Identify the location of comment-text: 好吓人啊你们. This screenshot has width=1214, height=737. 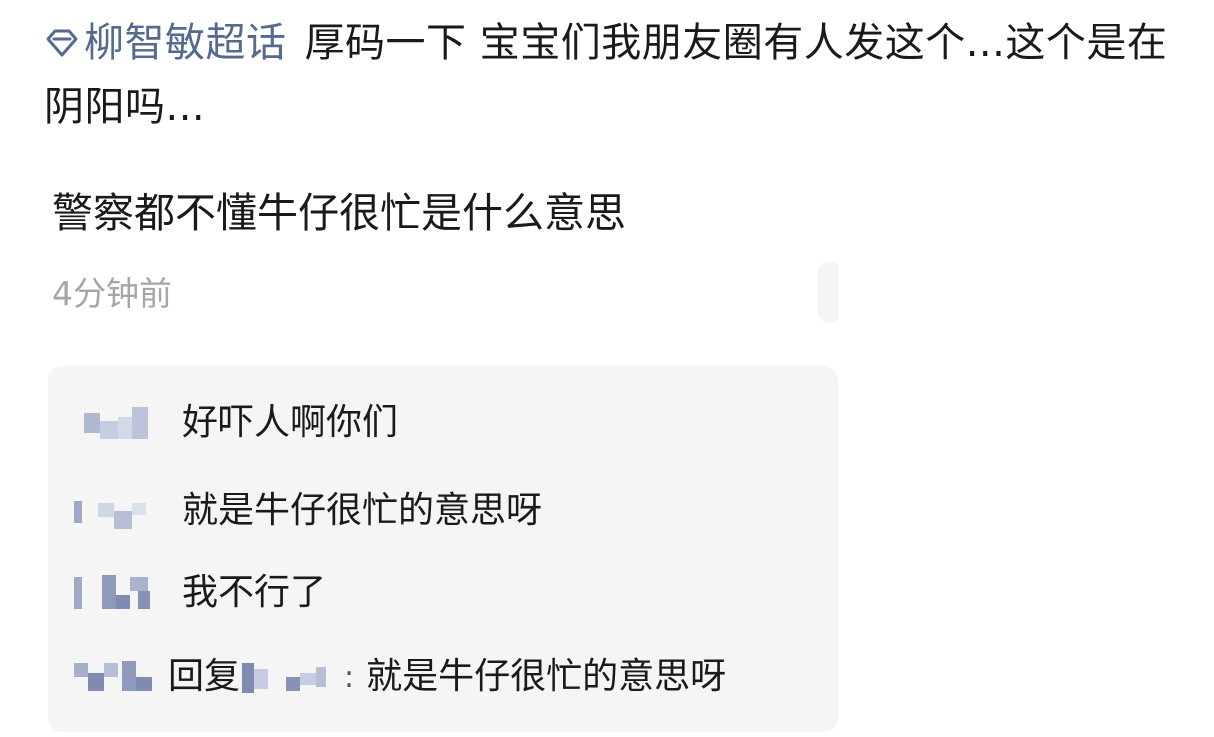
(290, 422).